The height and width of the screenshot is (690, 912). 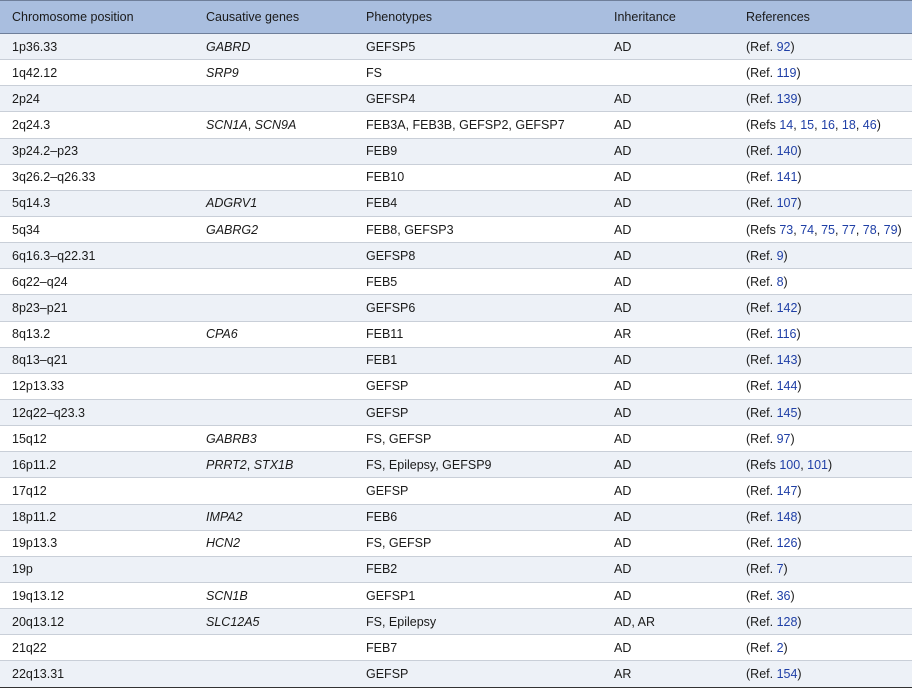 What do you see at coordinates (478, 360) in the screenshot?
I see `phenotypes-cell: FEB1` at bounding box center [478, 360].